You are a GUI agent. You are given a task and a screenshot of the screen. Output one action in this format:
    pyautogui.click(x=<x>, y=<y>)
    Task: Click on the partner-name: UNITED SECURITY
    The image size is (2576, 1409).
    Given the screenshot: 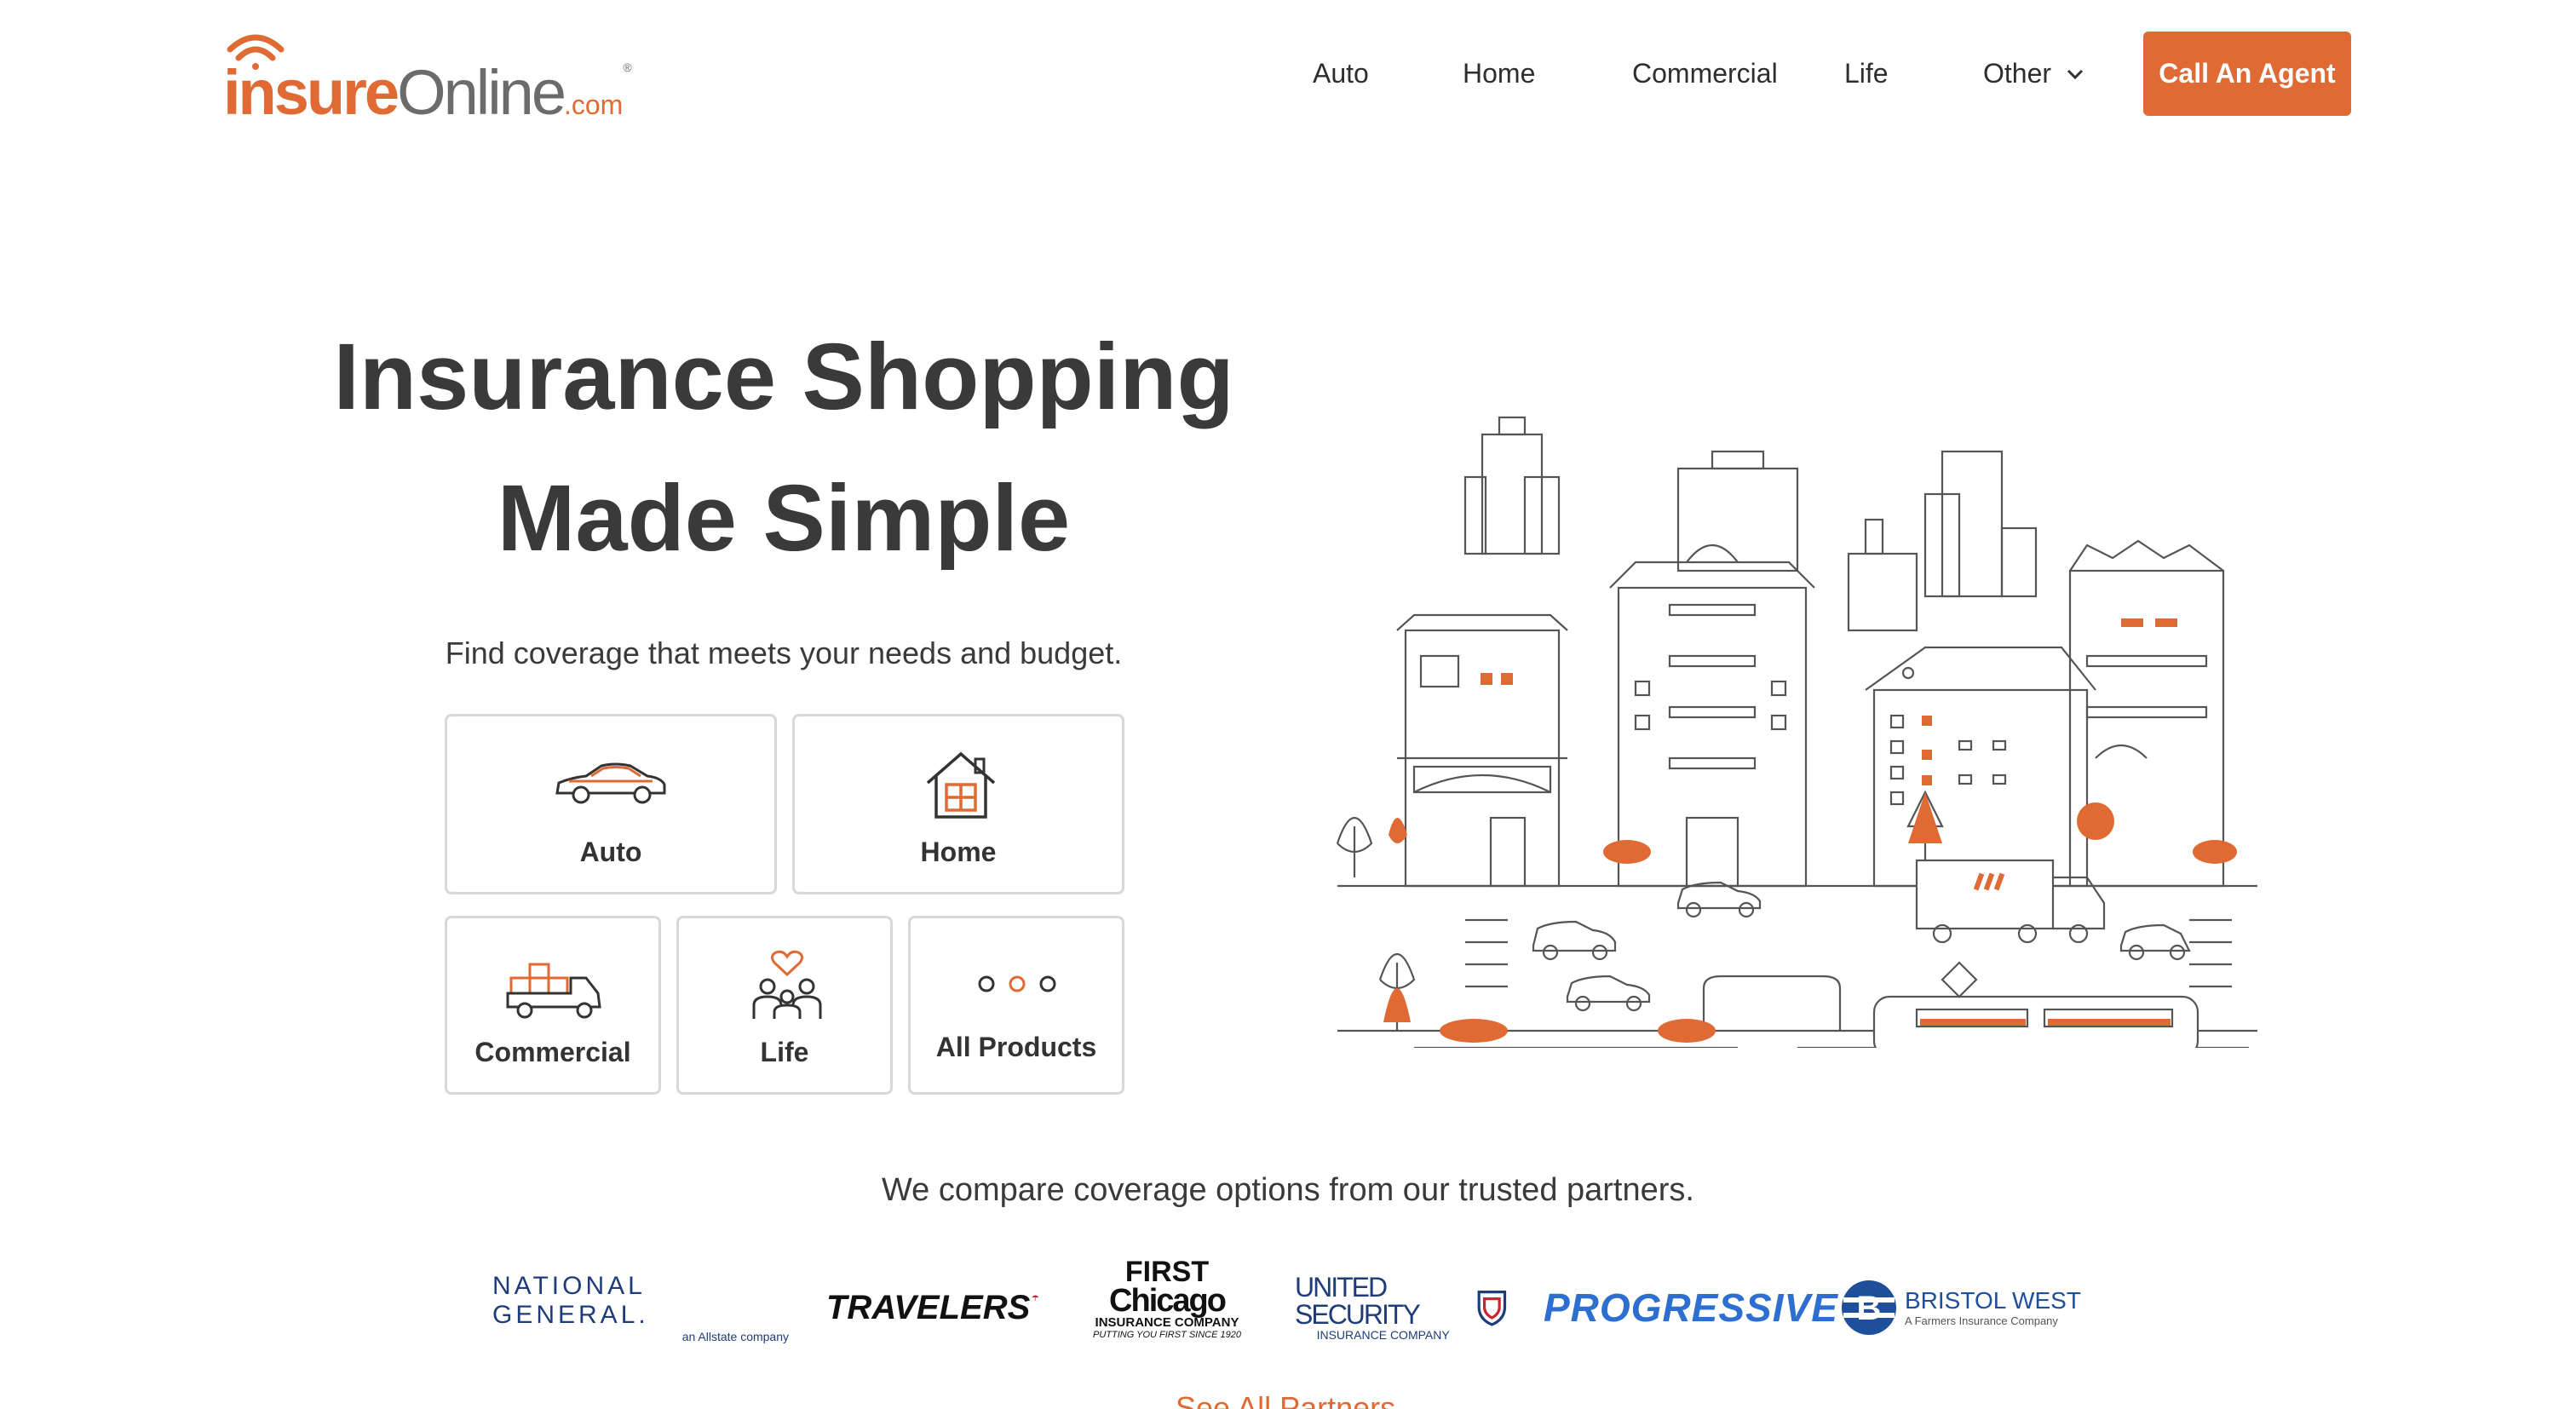 What is the action you would take?
    pyautogui.click(x=1358, y=1301)
    